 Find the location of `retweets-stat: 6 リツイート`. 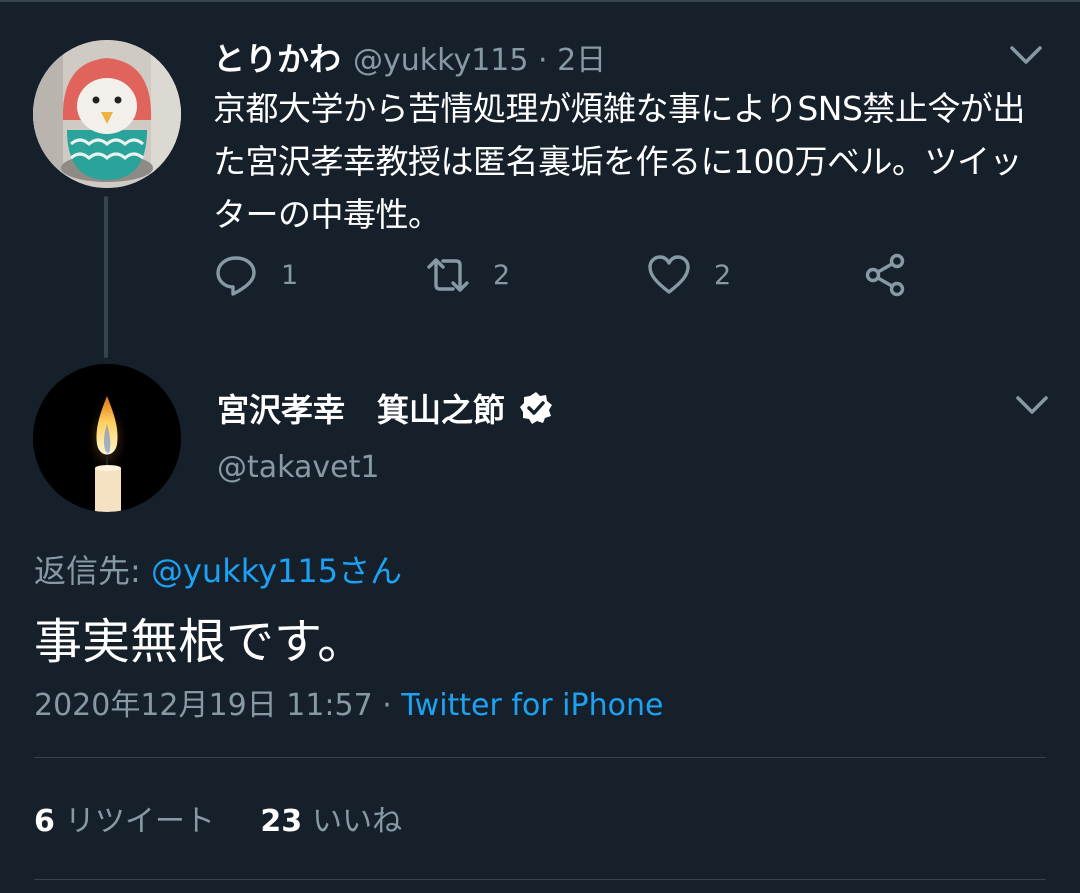

retweets-stat: 6 リツイート is located at coordinates (124, 821).